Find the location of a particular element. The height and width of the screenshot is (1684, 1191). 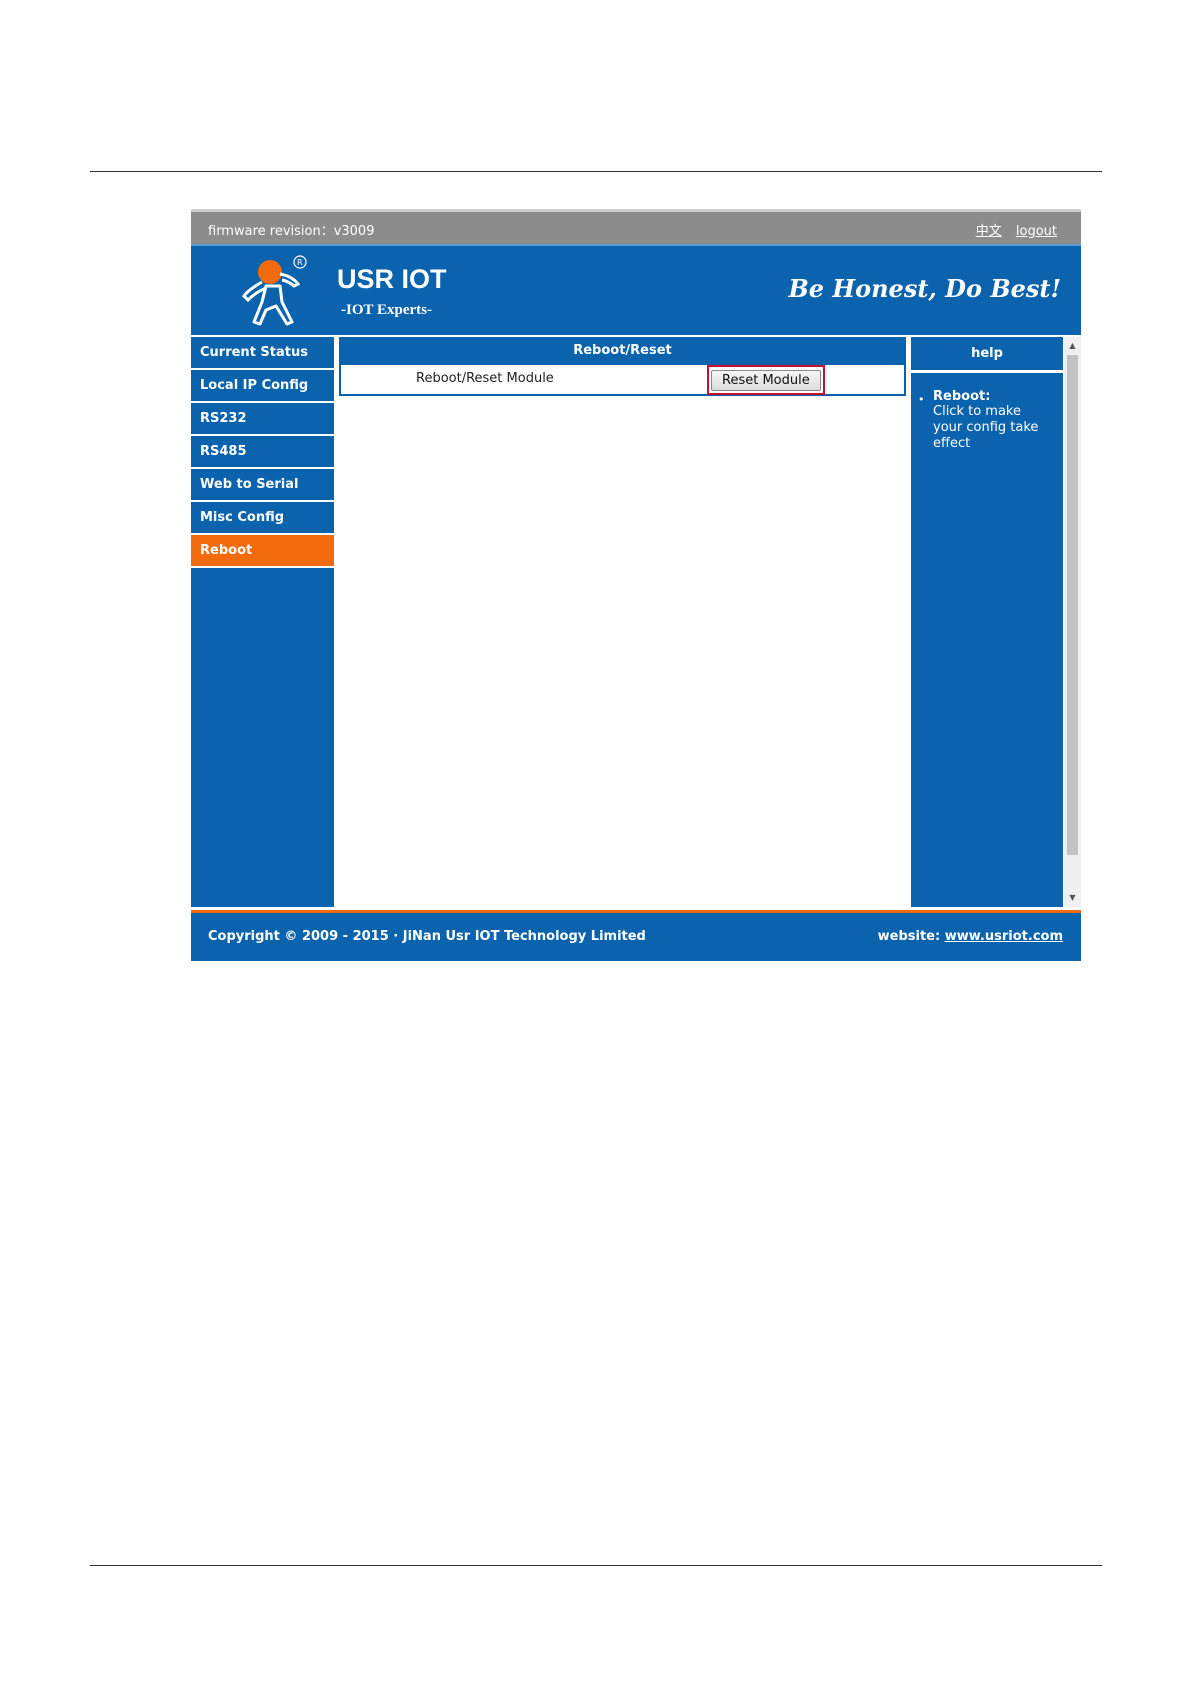

top-bar: firmware revision：v3009 中文 logout is located at coordinates (636, 226).